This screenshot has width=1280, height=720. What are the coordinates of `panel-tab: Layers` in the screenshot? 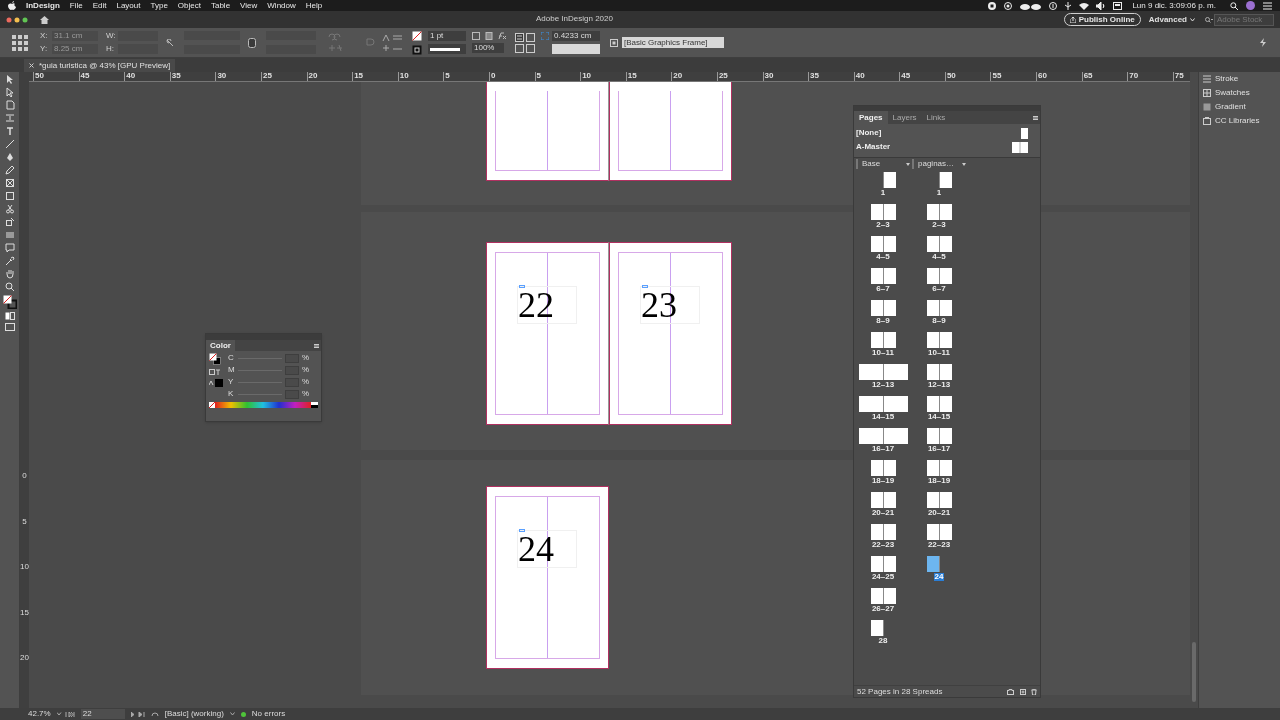 It's located at (904, 117).